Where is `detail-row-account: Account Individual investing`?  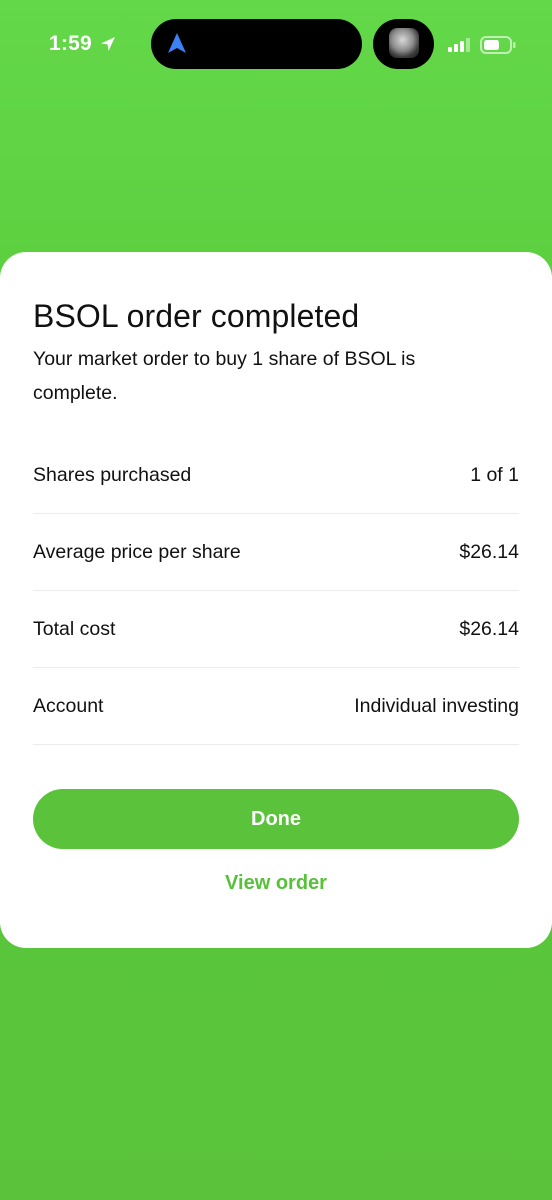 detail-row-account: Account Individual investing is located at coordinates (276, 706).